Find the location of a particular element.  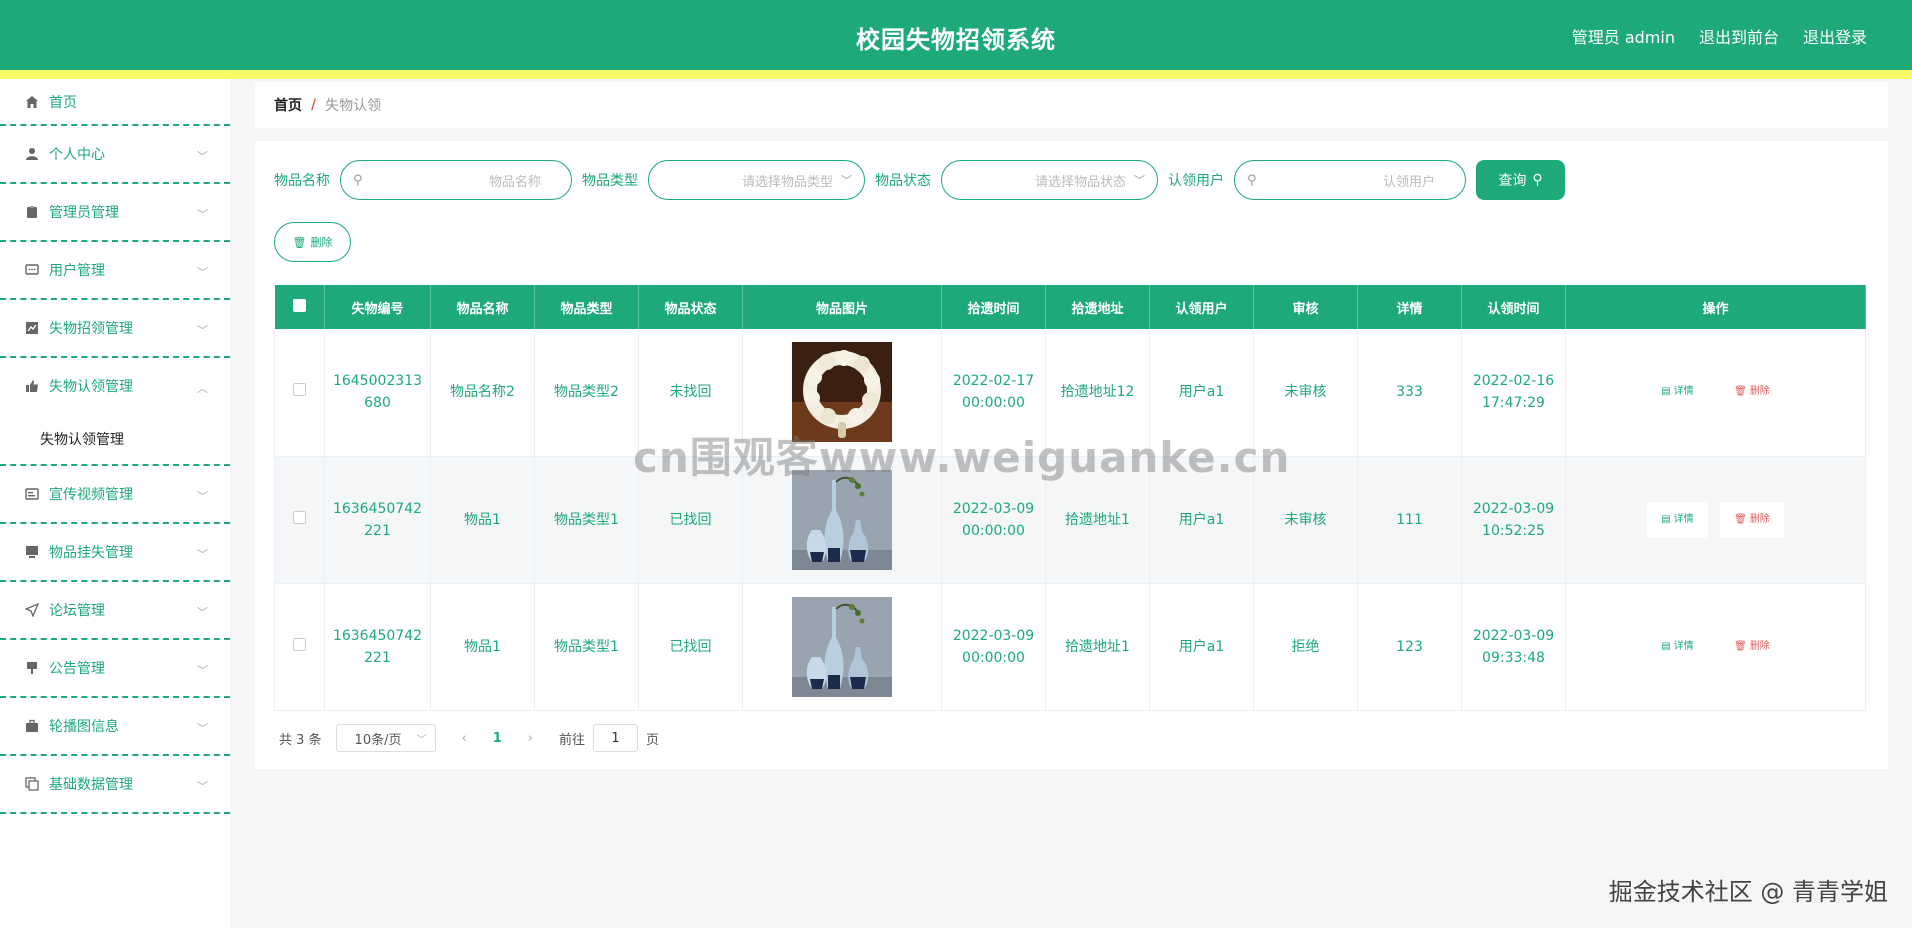

sidebar-item-label: 失物招领管理 is located at coordinates (91, 329).